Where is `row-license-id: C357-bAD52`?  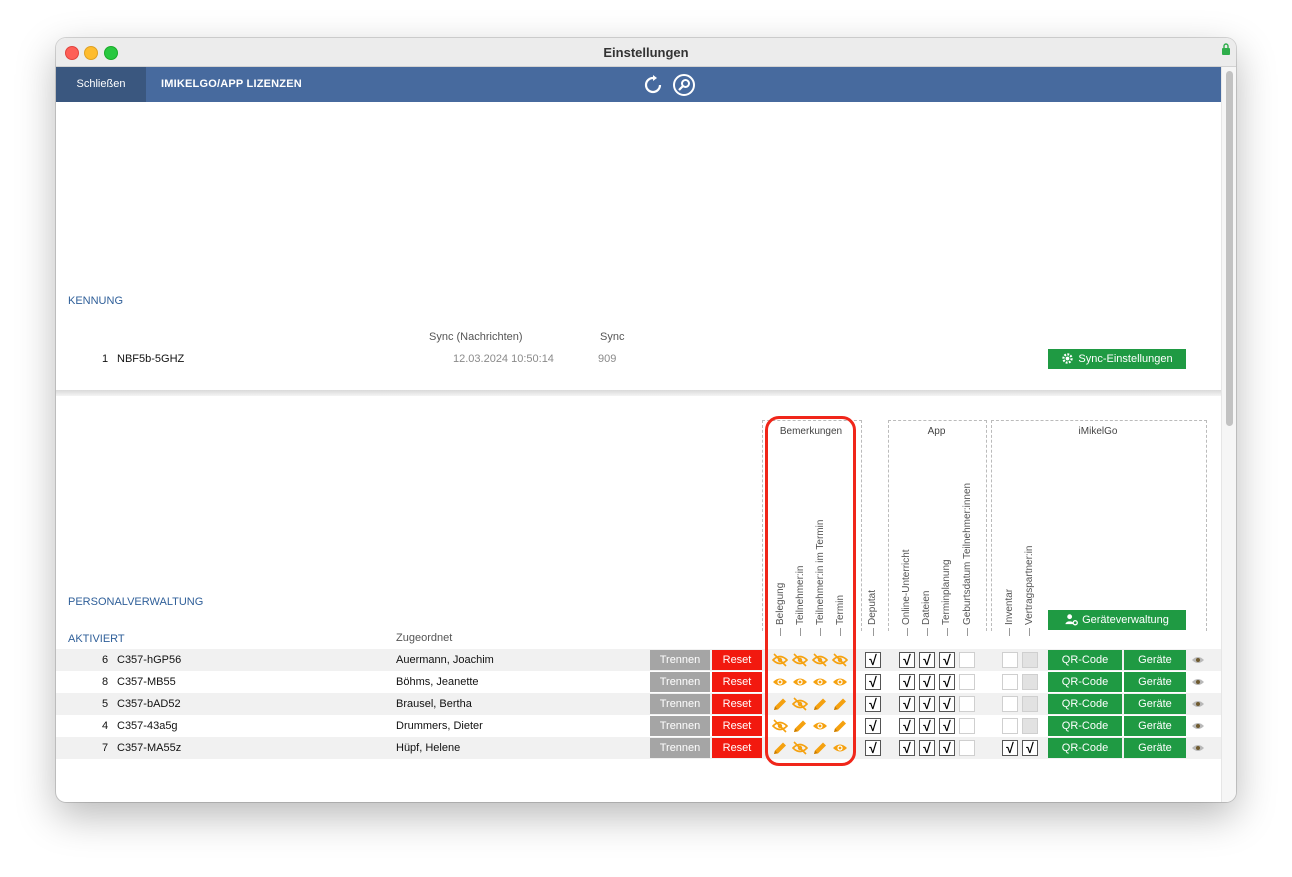
row-license-id: C357-bAD52 is located at coordinates (149, 704).